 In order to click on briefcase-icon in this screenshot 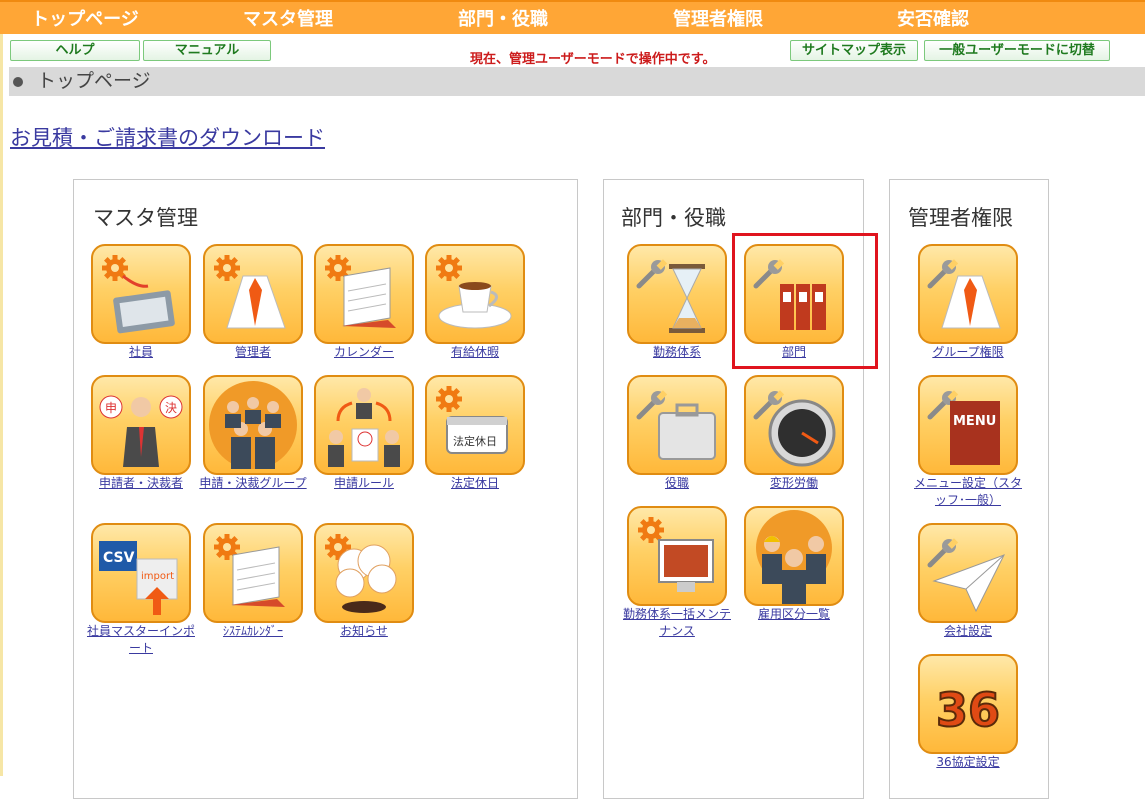, I will do `click(677, 425)`.